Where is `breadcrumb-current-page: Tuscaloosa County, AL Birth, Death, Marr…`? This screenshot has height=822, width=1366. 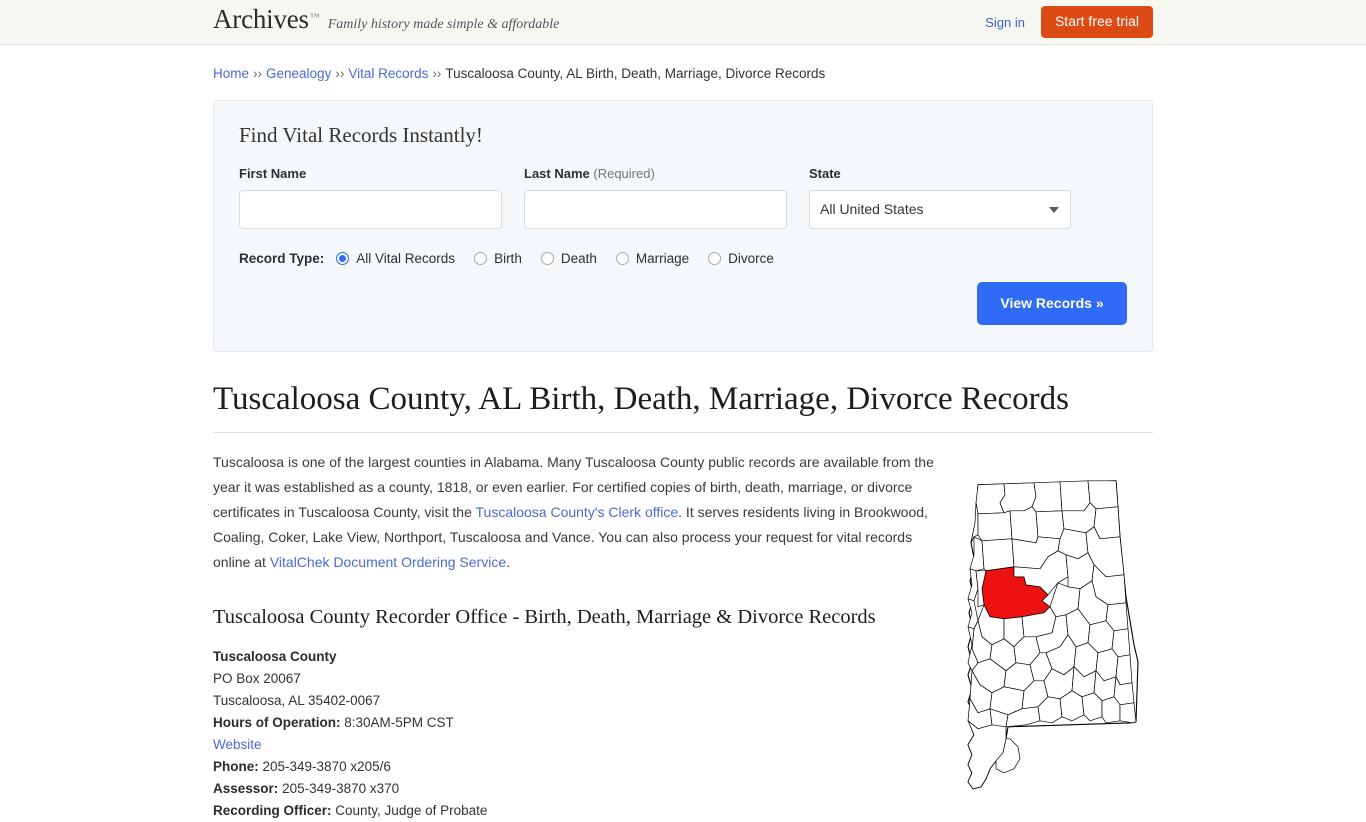 breadcrumb-current-page: Tuscaloosa County, AL Birth, Death, Marr… is located at coordinates (635, 73).